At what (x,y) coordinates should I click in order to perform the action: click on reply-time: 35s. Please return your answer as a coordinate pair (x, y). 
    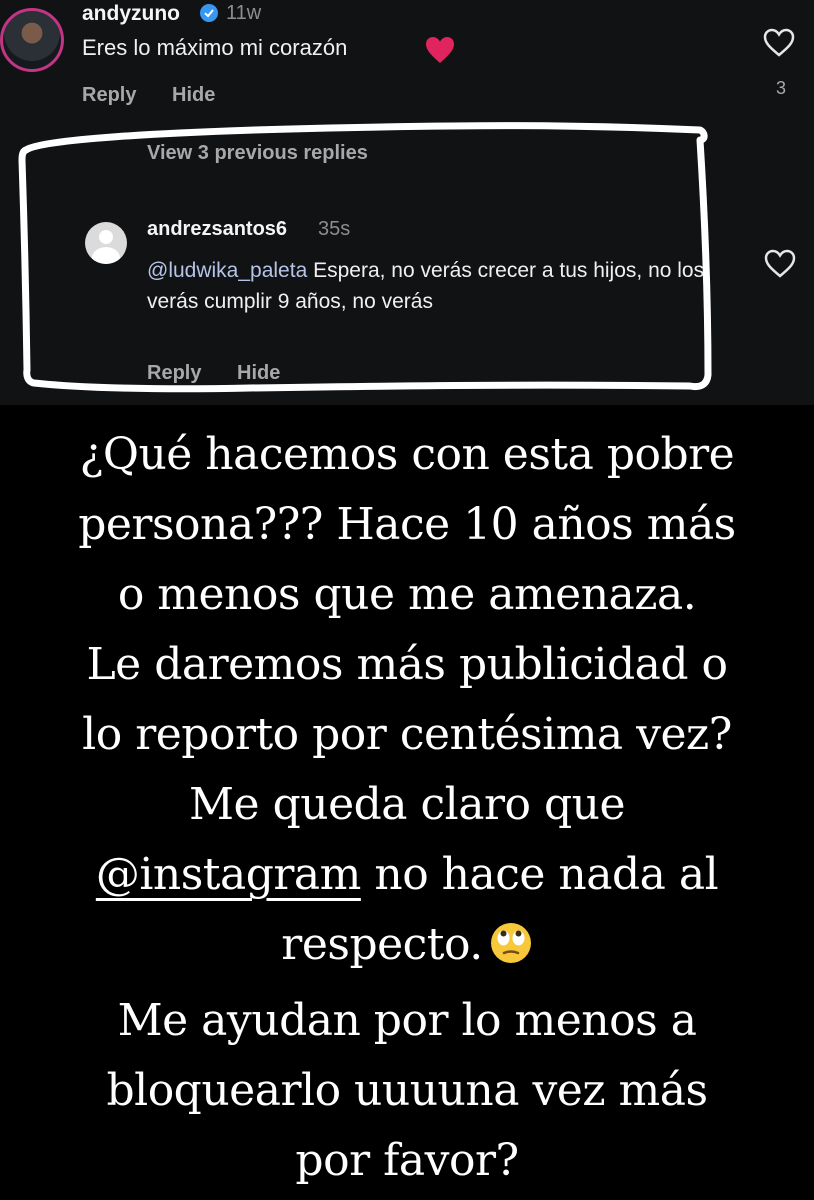
    Looking at the image, I should click on (334, 229).